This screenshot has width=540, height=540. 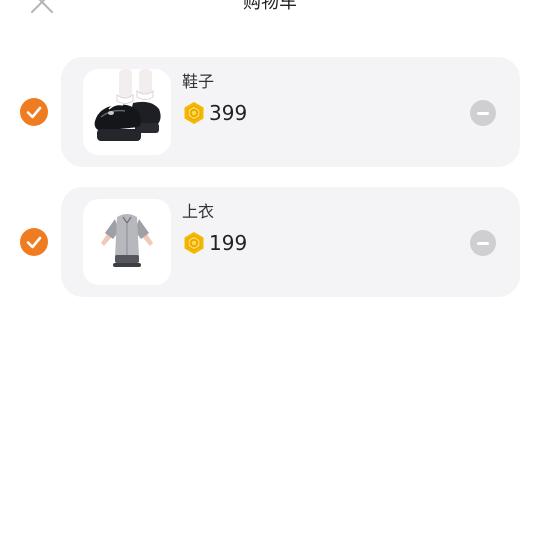 I want to click on item-price: 199, so click(x=228, y=243).